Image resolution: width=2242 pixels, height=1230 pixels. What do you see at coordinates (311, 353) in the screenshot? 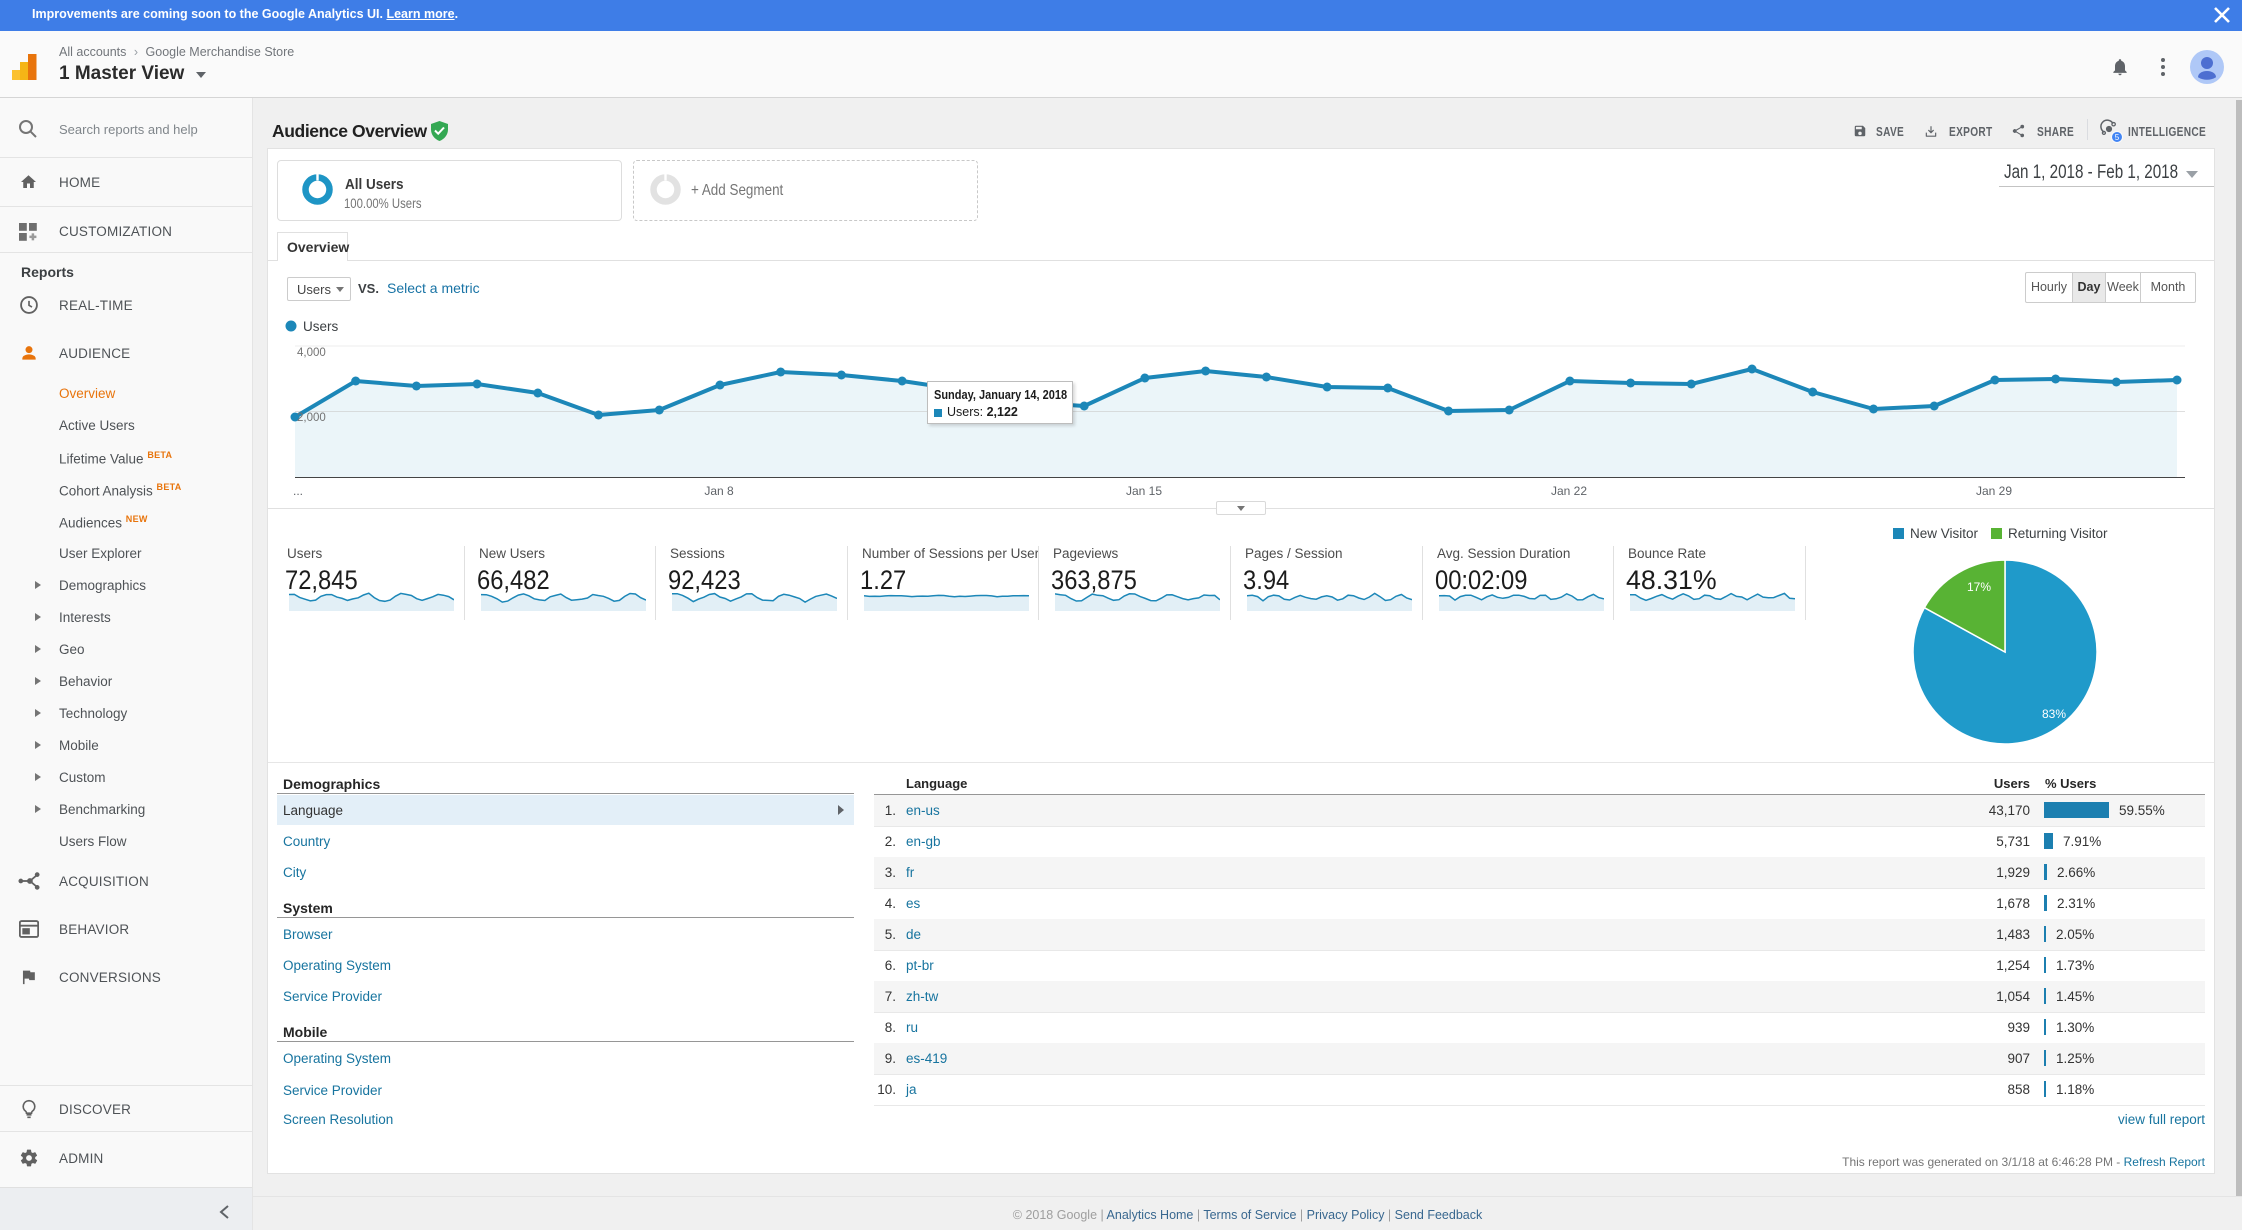
I see `svg-text: 4,000` at bounding box center [311, 353].